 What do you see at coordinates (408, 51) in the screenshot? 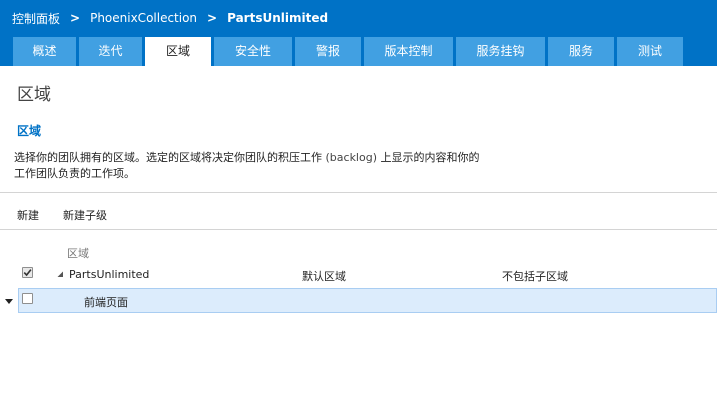
I see `tab-version-control: 版本控制` at bounding box center [408, 51].